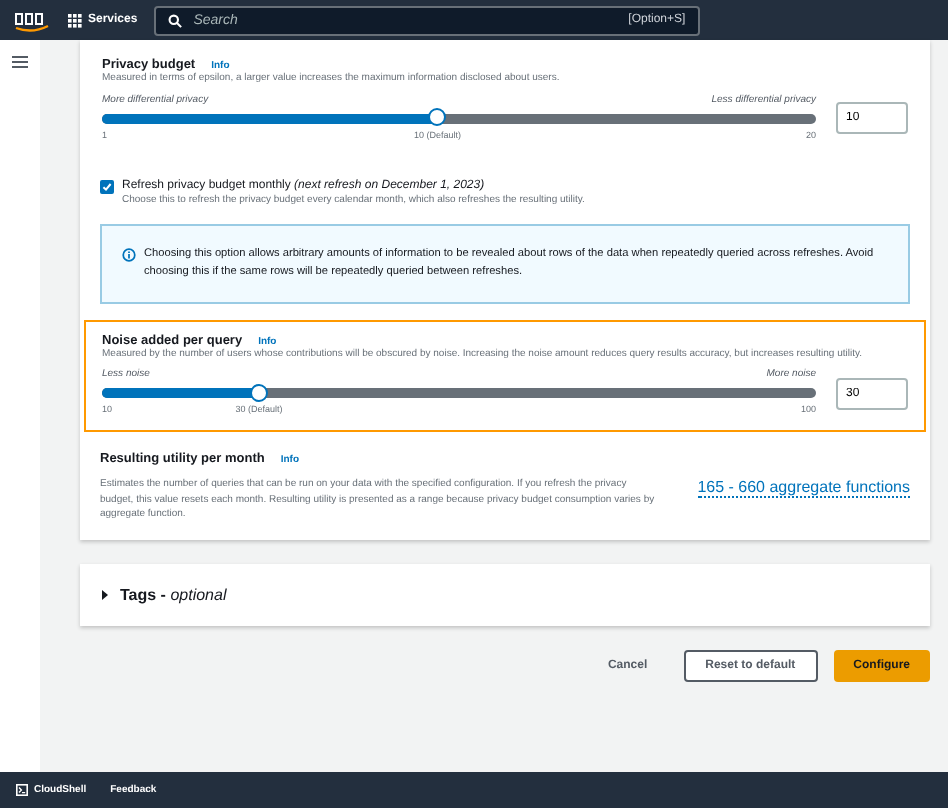 This screenshot has height=808, width=948. I want to click on utility-value: 165 - 660 aggregate functions, so click(803, 488).